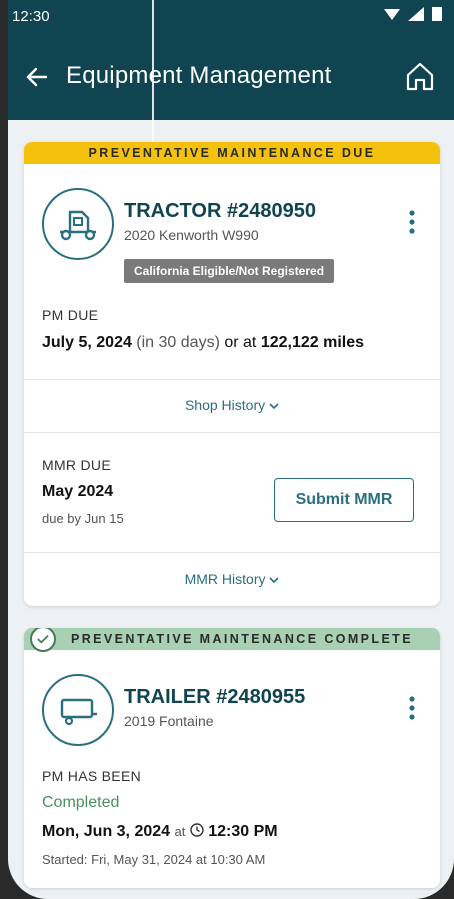 The image size is (454, 899). I want to click on status-icons, so click(413, 14).